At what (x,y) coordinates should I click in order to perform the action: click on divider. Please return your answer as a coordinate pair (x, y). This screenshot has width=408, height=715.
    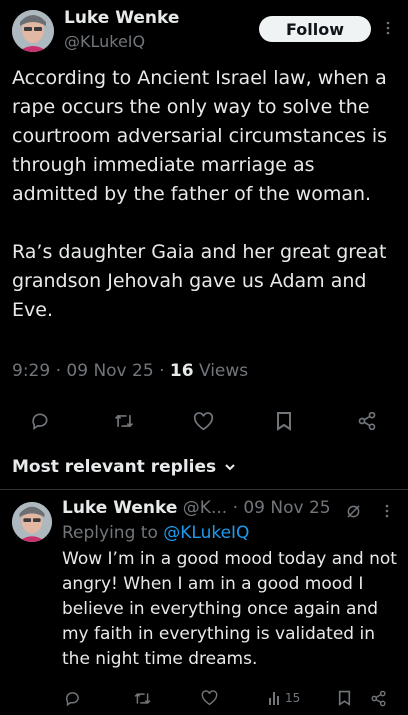
    Looking at the image, I should click on (204, 489).